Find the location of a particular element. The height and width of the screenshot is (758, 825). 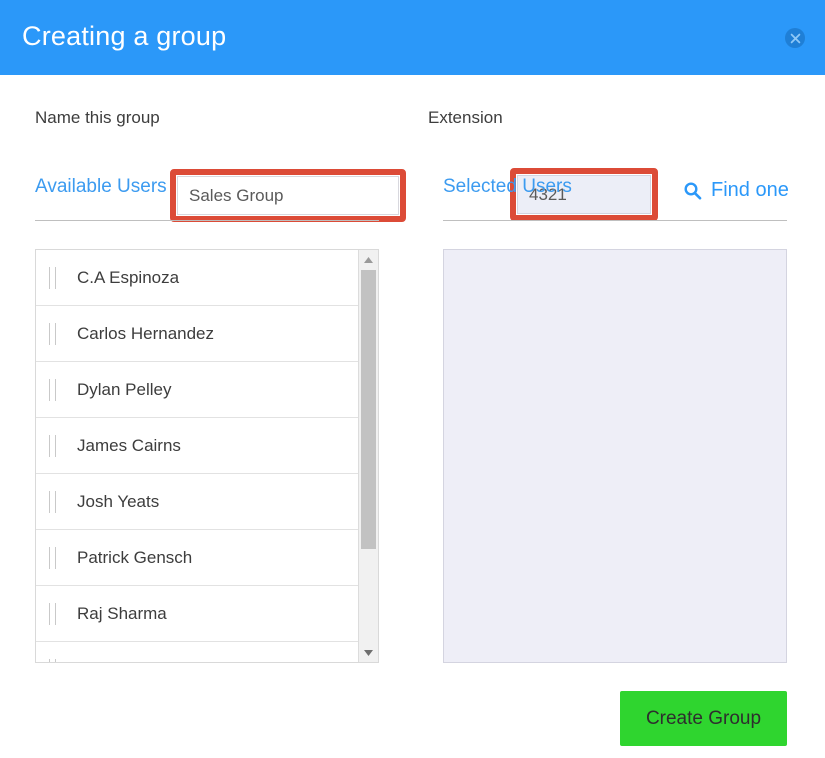

scroll-up-button is located at coordinates (368, 259).